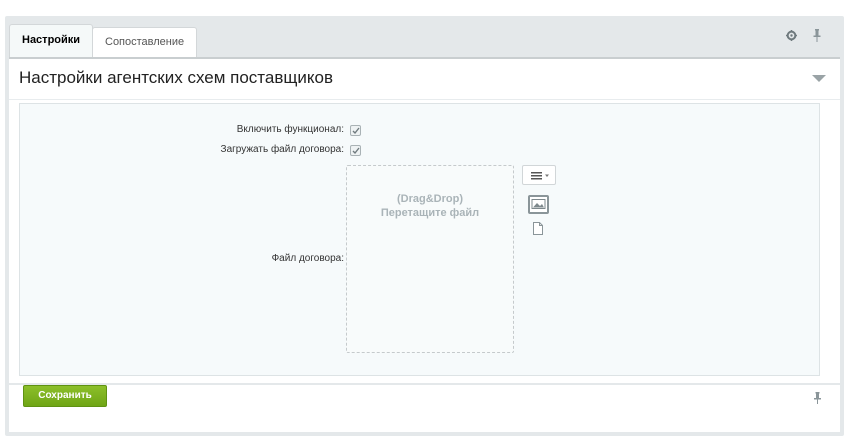 Image resolution: width=849 pixels, height=442 pixels. Describe the element at coordinates (282, 149) in the screenshot. I see `upload-label: Загружать файл договора:` at that location.